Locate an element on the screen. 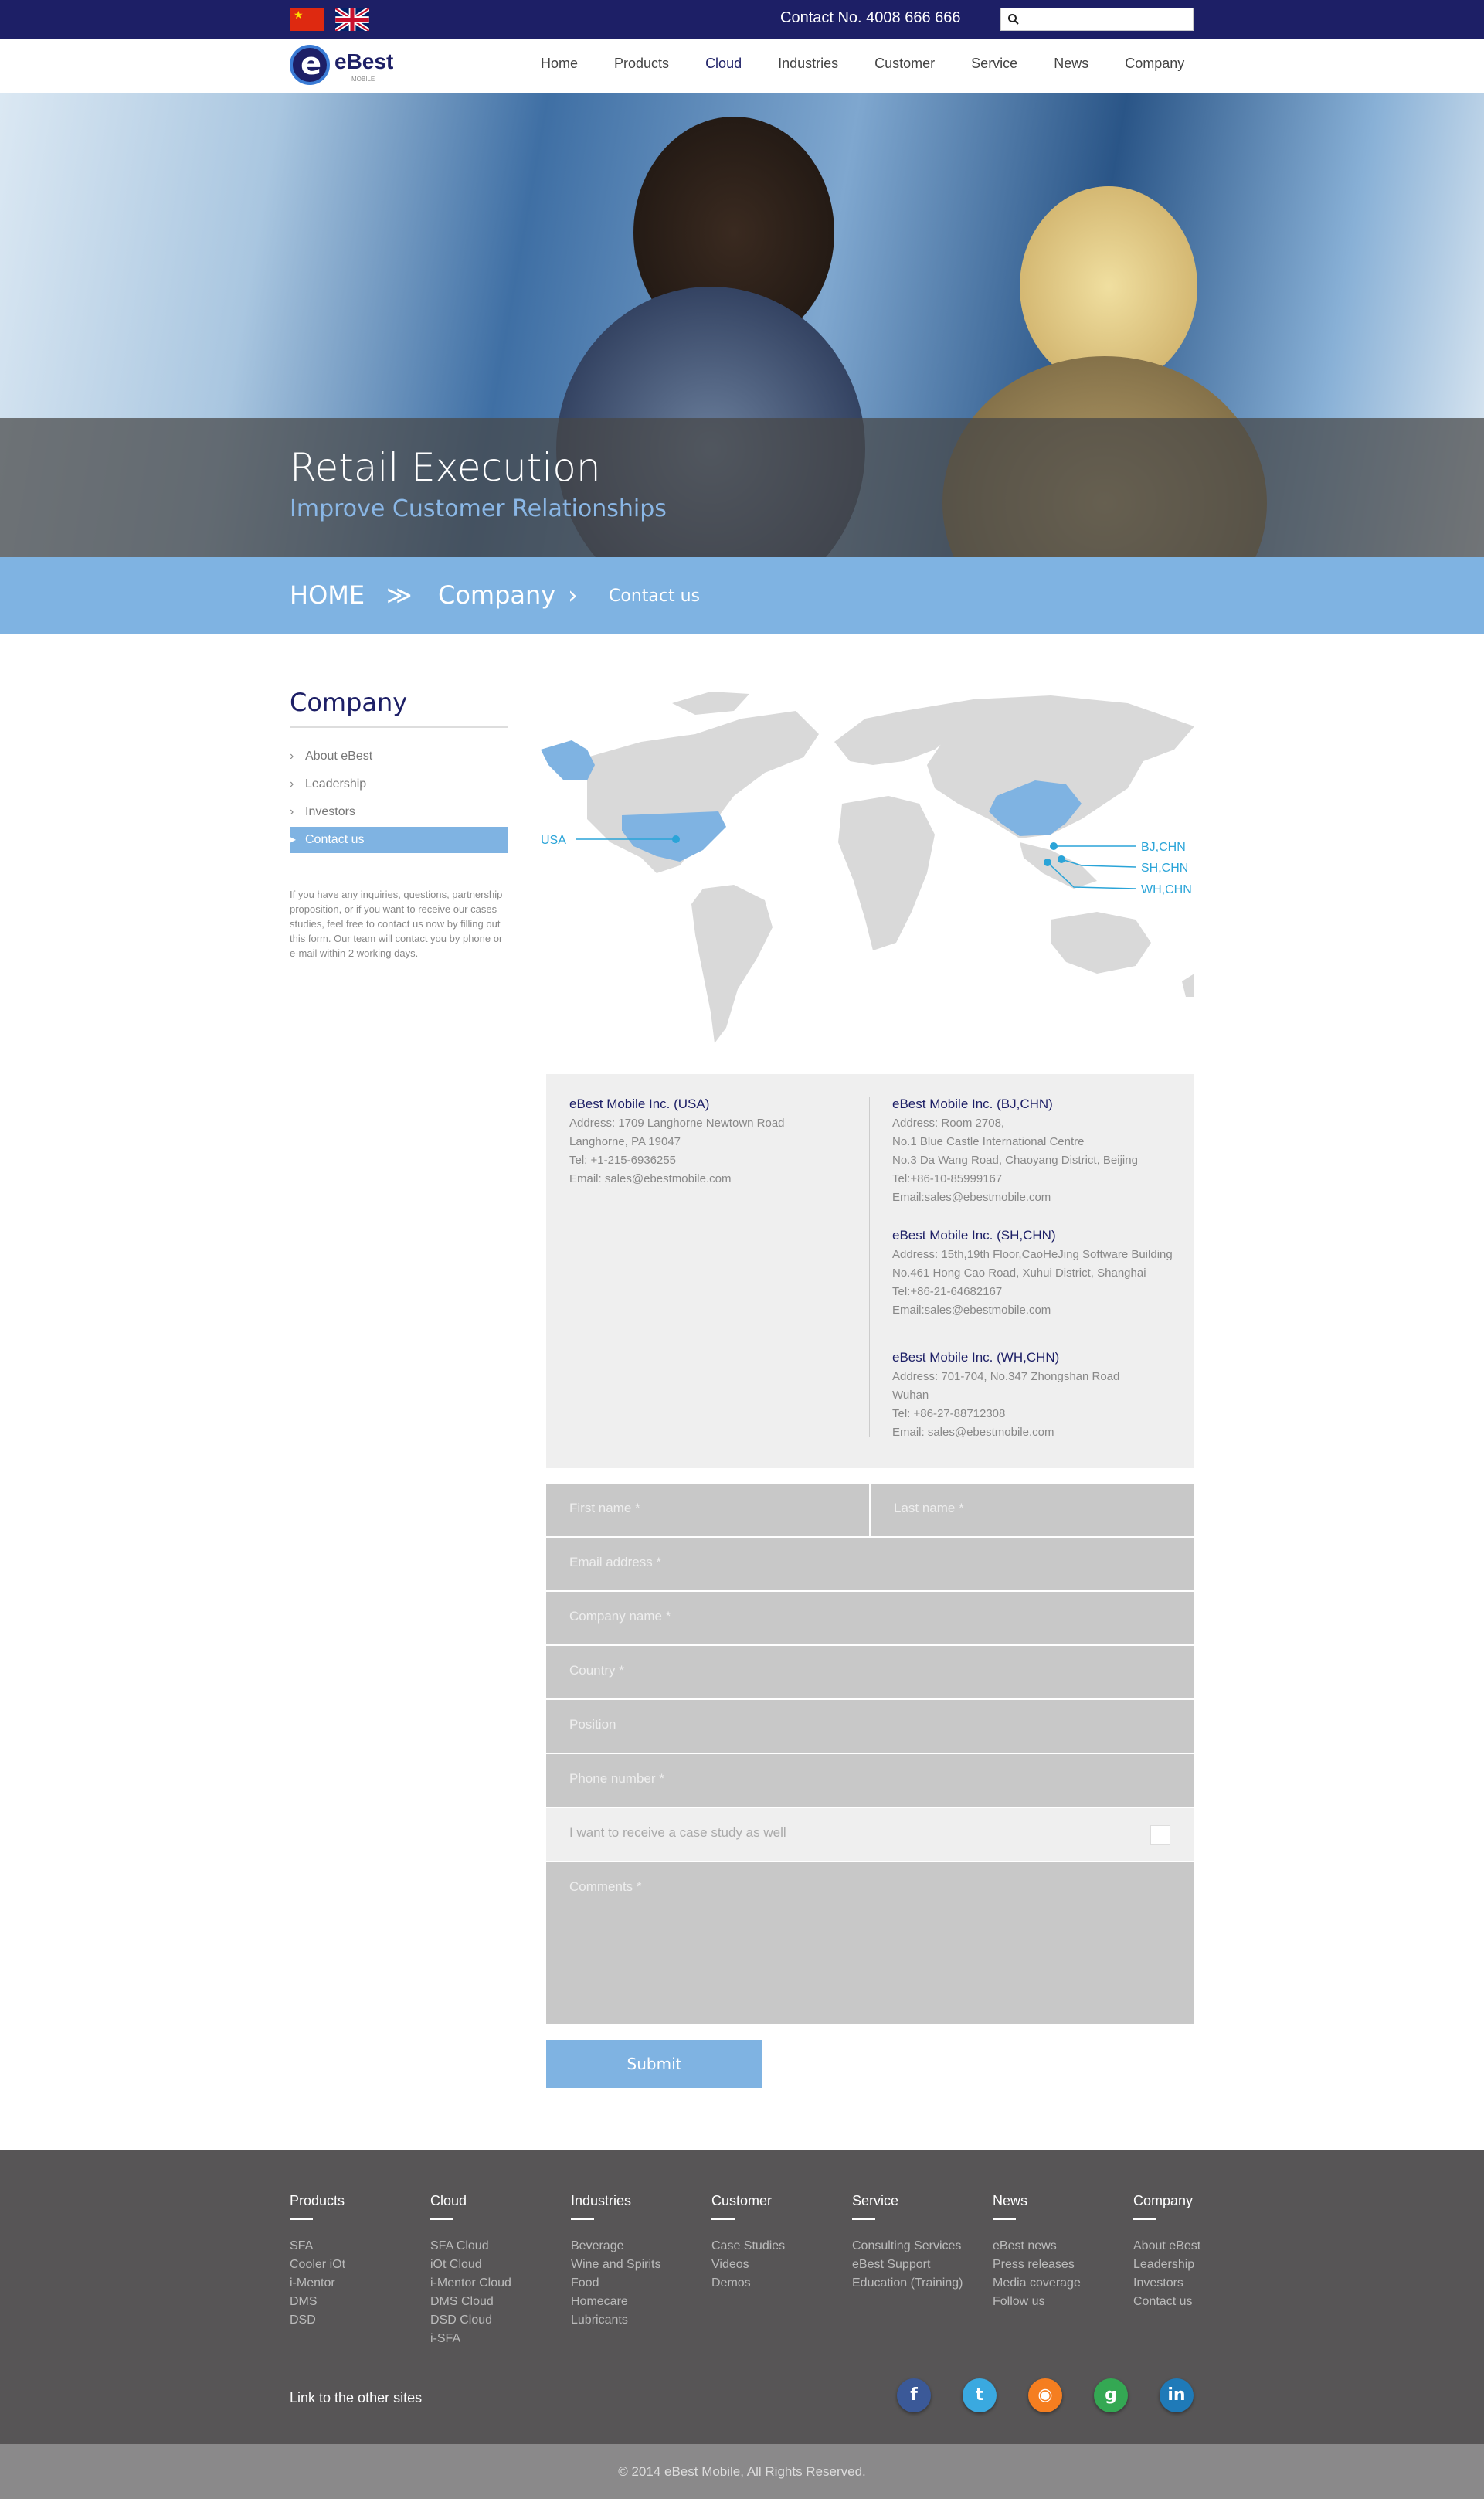 The width and height of the screenshot is (1484, 2499). footer-col-title: Company is located at coordinates (1199, 2202).